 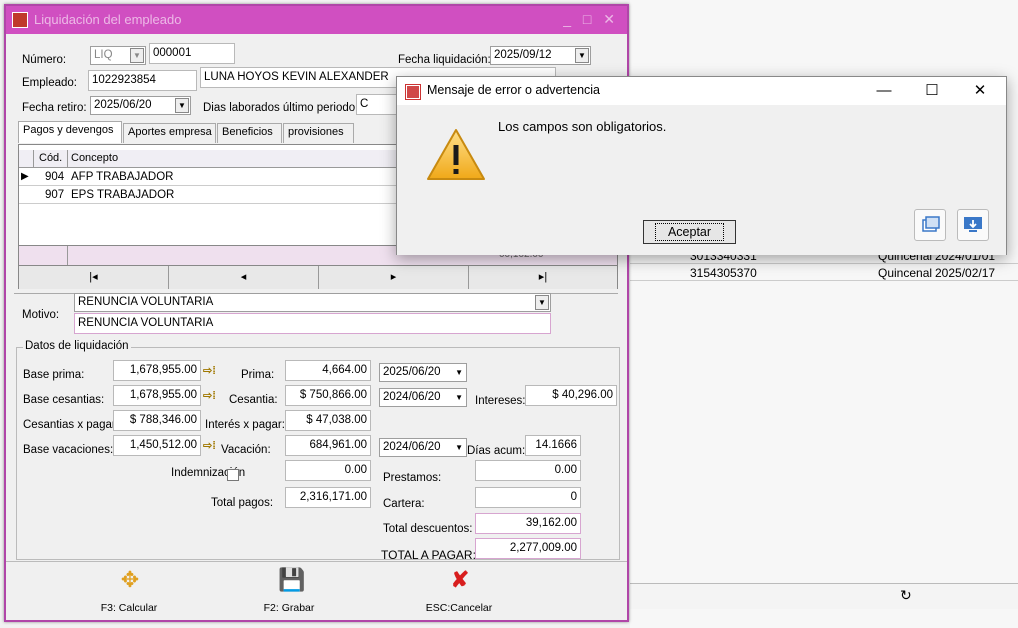 I want to click on info-download-button, so click(x=973, y=225).